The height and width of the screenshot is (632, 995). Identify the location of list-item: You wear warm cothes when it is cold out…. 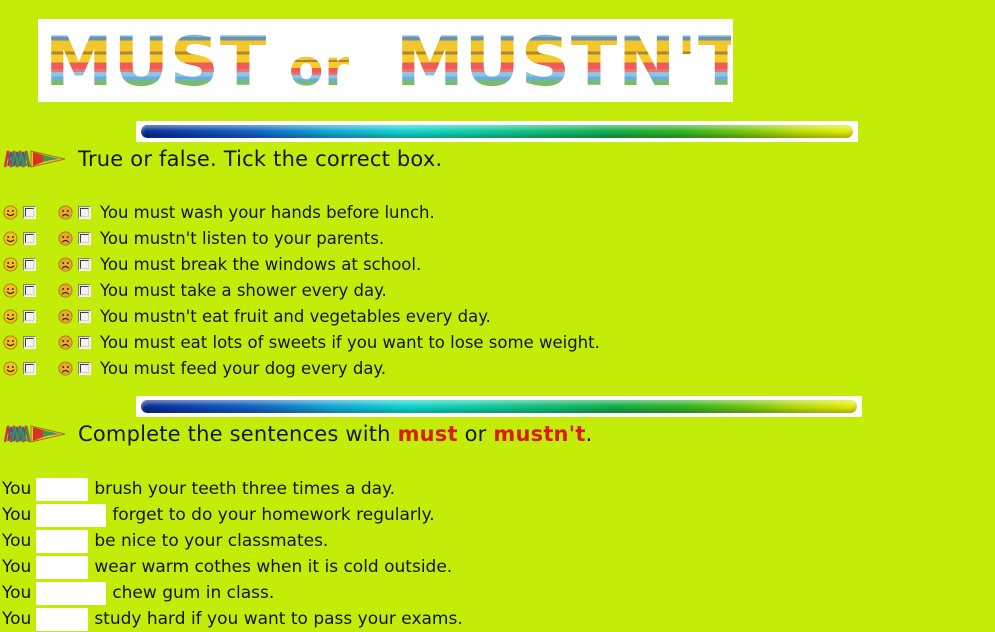
(497, 567).